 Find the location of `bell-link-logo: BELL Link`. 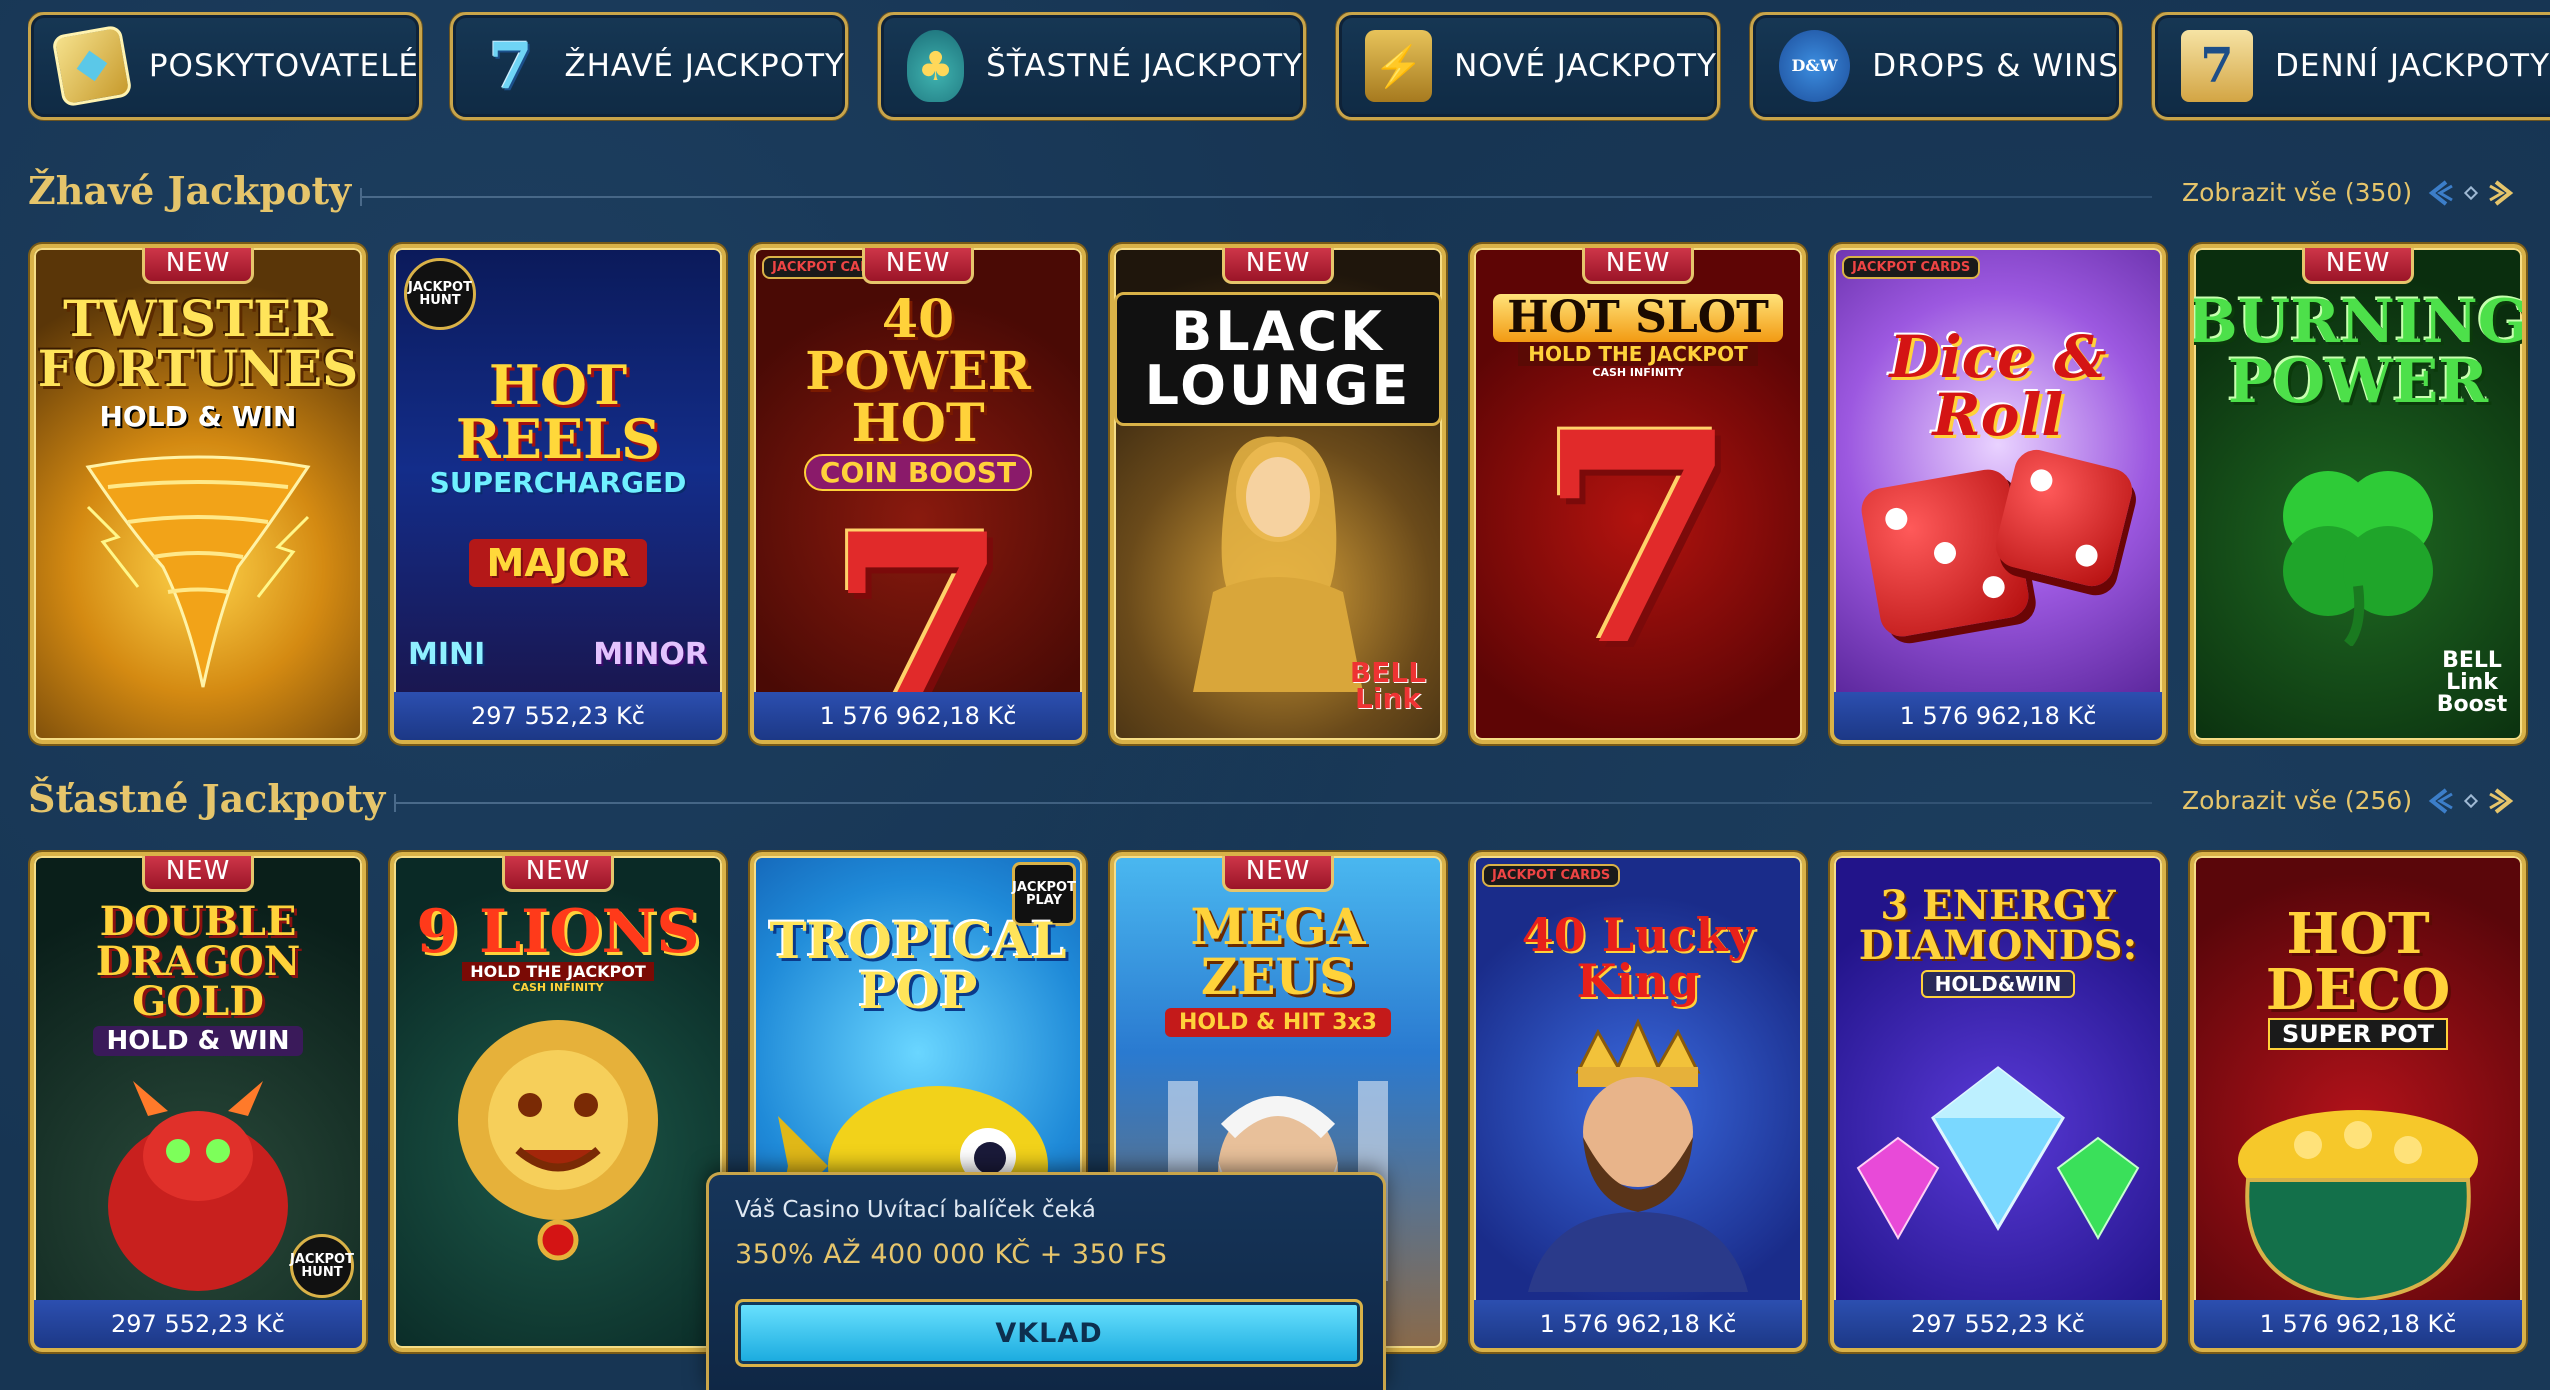

bell-link-logo: BELL Link is located at coordinates (1388, 685).